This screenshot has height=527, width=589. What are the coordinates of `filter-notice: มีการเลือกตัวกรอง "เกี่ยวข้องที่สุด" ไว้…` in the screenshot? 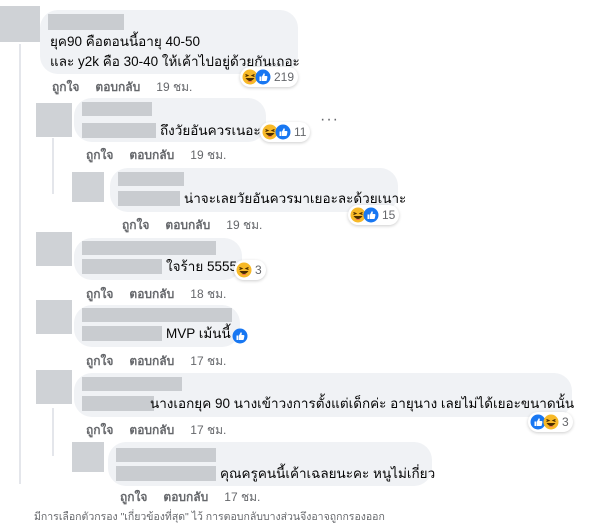 It's located at (209, 517).